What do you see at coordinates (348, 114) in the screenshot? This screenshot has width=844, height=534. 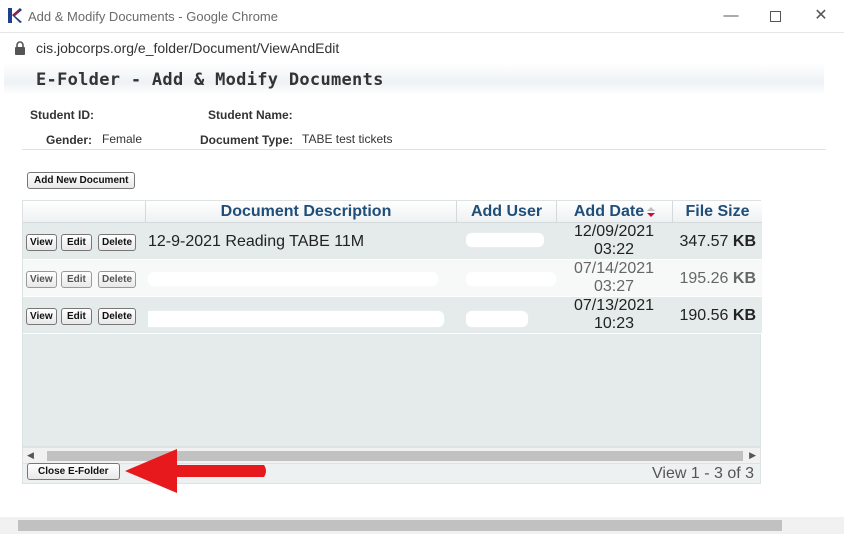 I see `student-name-value` at bounding box center [348, 114].